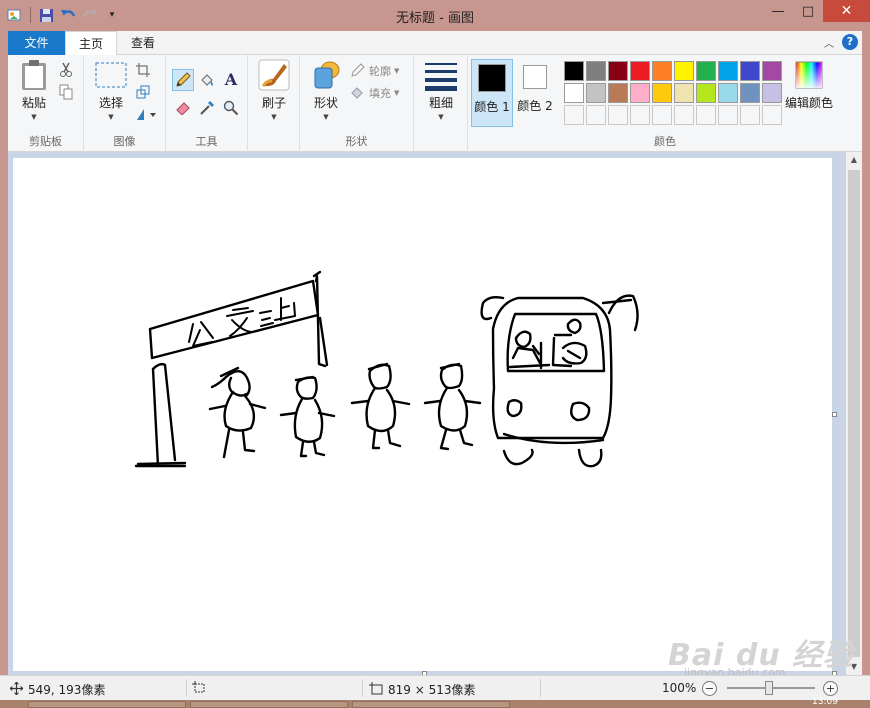  I want to click on title-bar: ▾ 无标题 - 画图 — □ ✕, so click(435, 15).